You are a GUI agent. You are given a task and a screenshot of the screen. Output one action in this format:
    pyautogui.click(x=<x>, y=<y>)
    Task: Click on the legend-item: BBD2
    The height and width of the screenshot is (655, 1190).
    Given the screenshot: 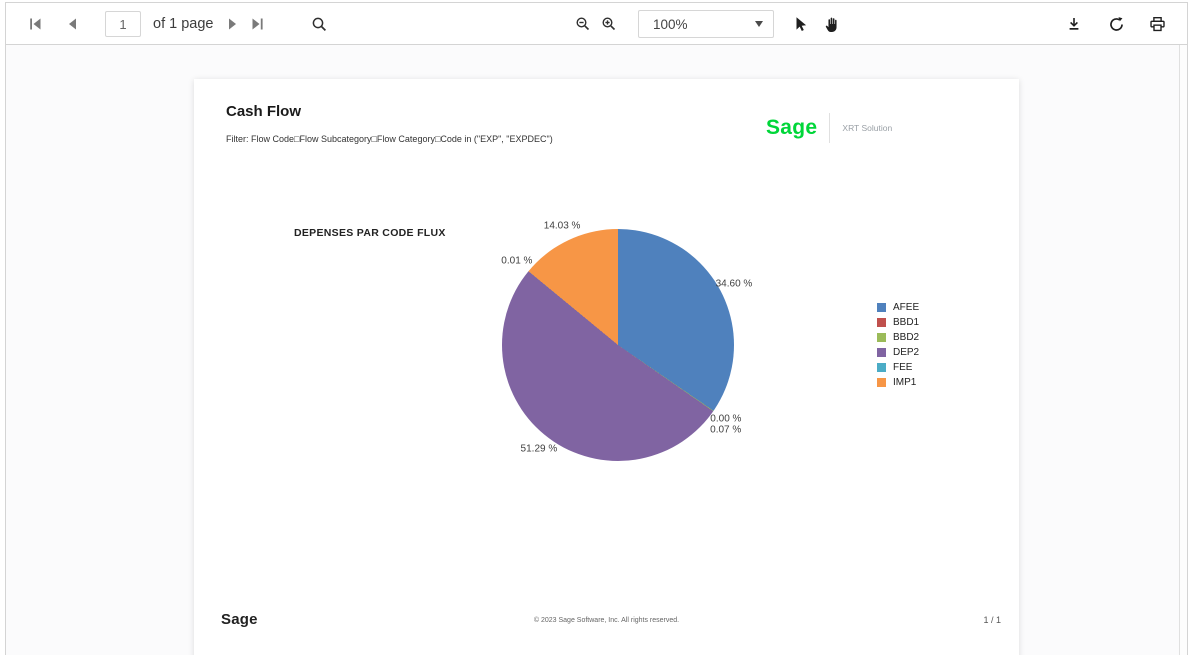 What is the action you would take?
    pyautogui.click(x=898, y=337)
    